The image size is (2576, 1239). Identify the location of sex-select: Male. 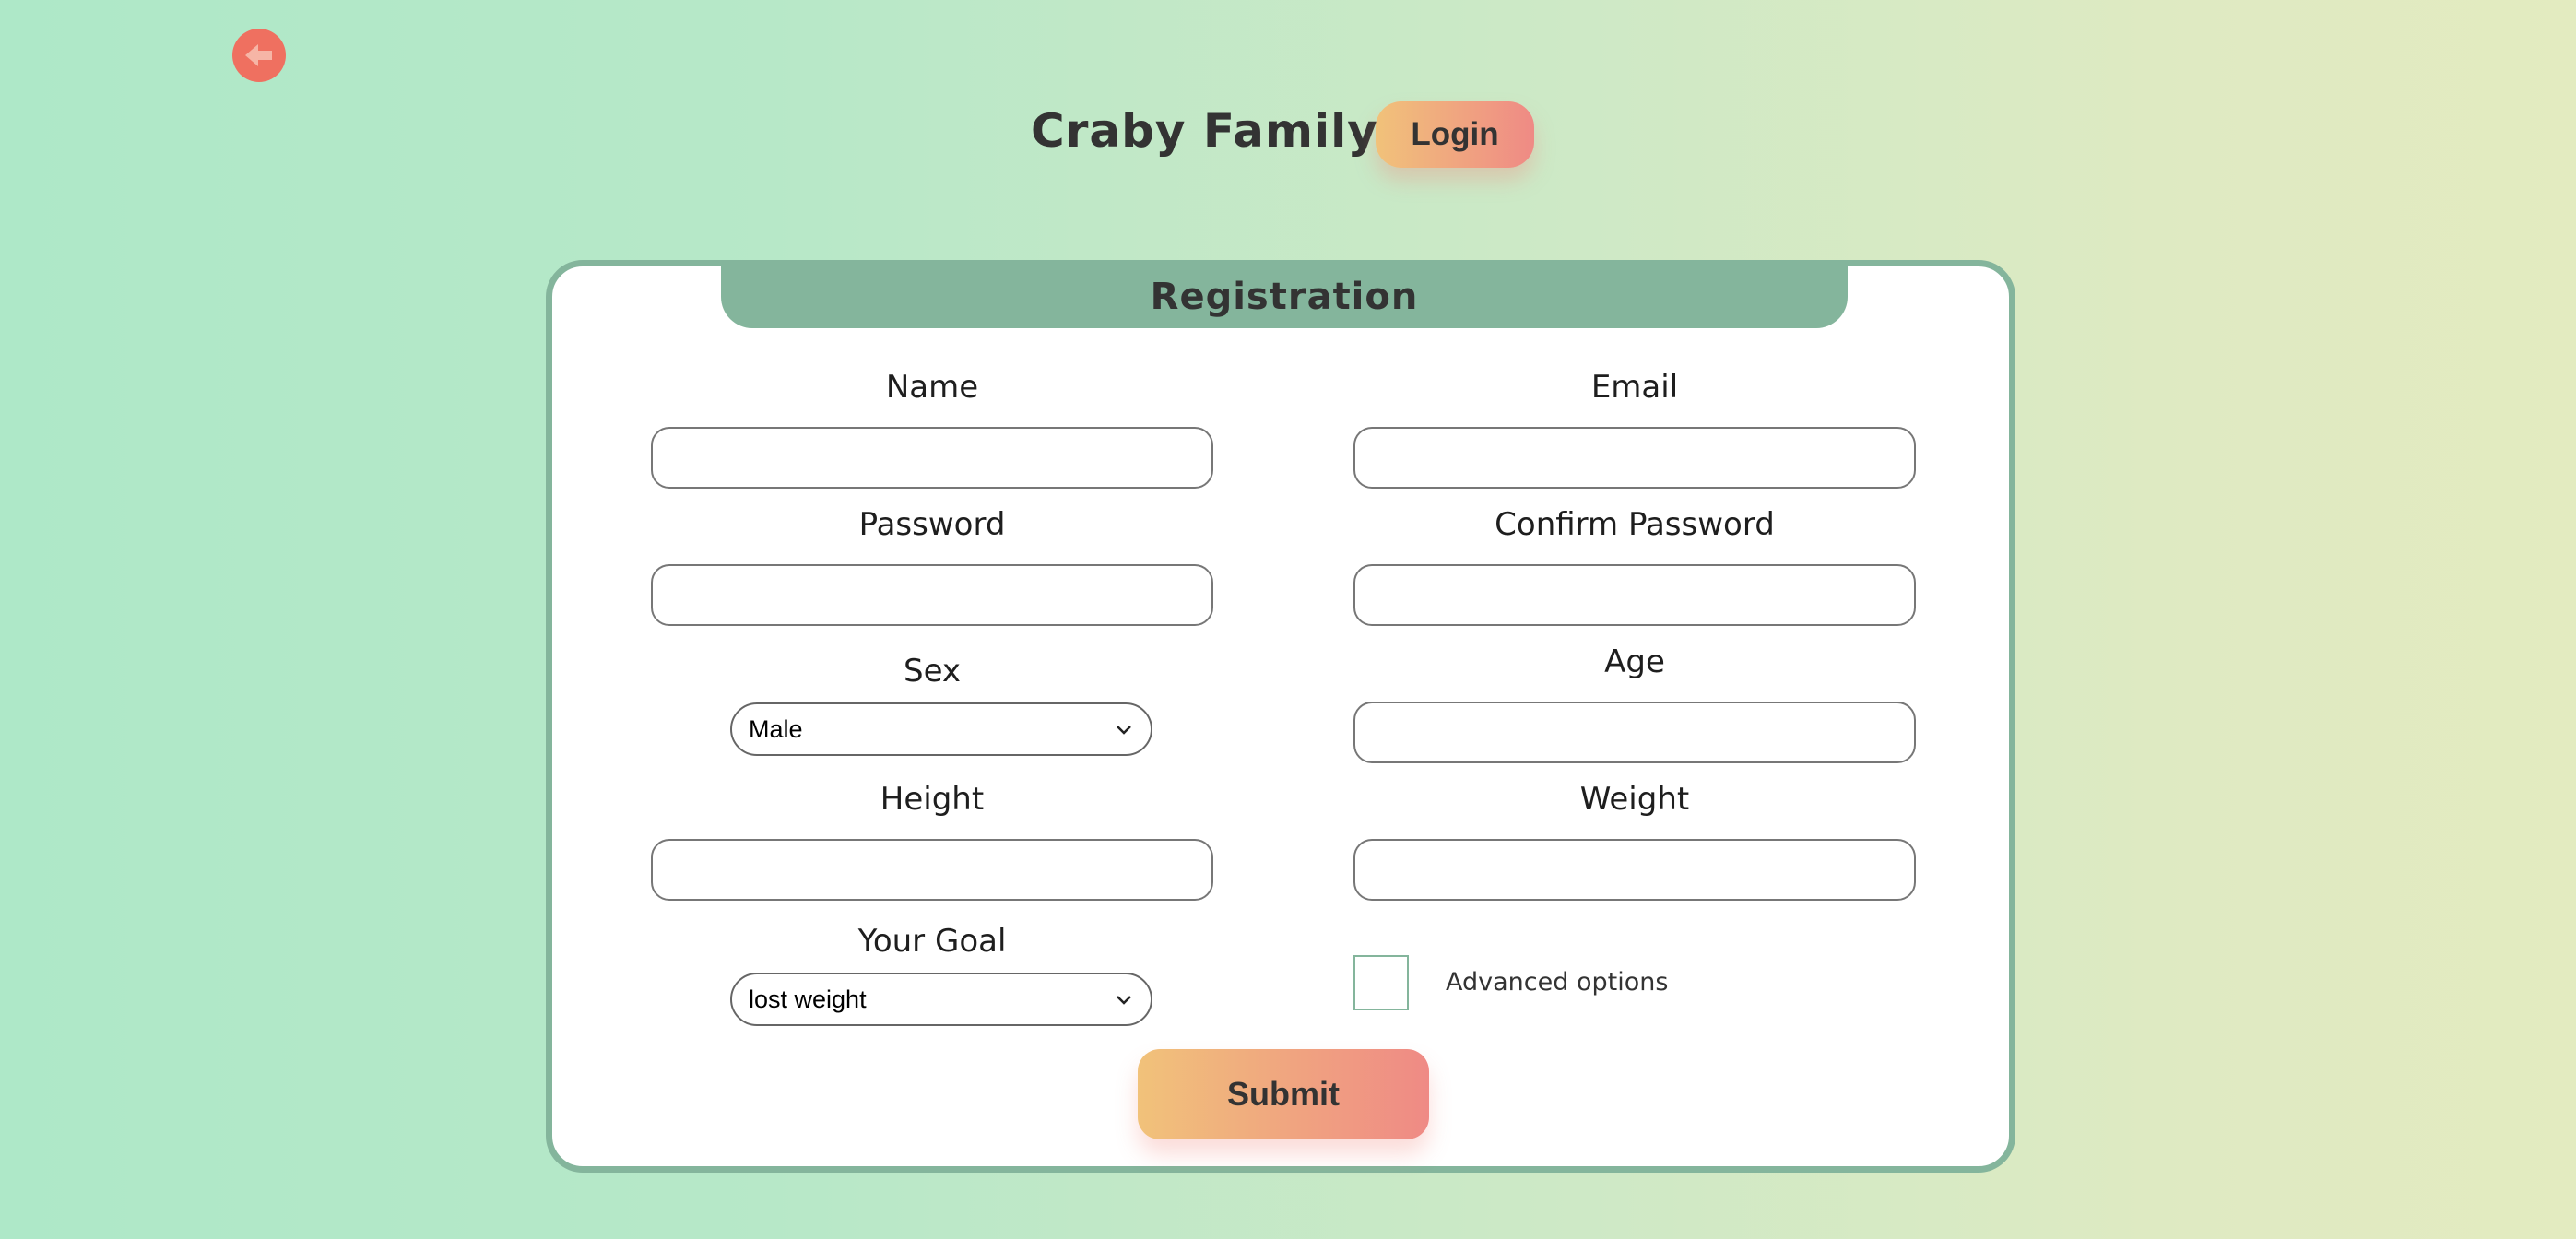
(941, 729).